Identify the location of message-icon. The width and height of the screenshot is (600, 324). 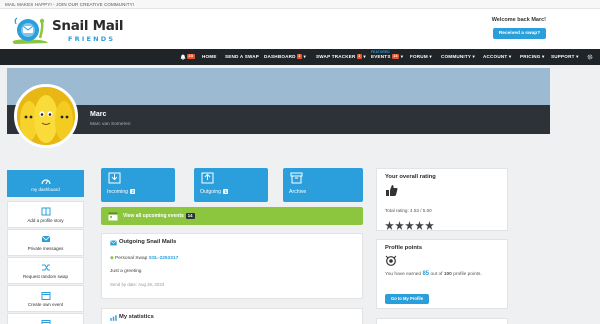
(45, 238).